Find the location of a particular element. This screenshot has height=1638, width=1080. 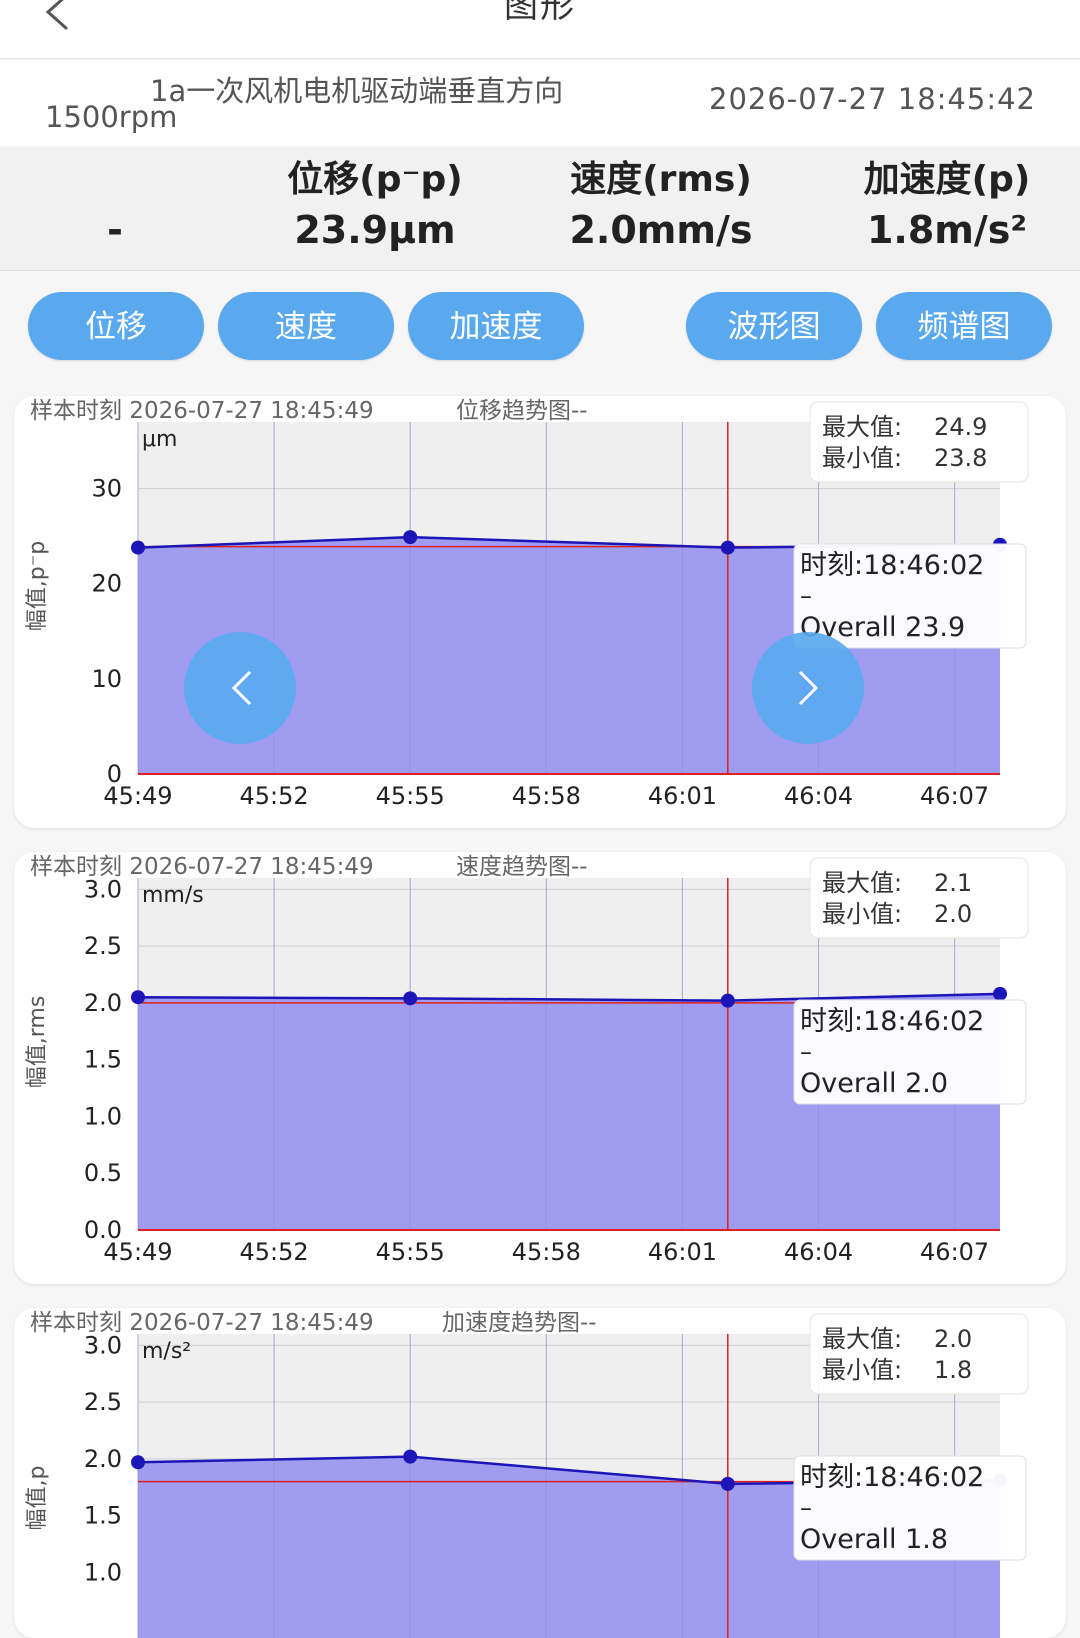

measure-time: 2026-07-27 18:45:42 is located at coordinates (872, 99).